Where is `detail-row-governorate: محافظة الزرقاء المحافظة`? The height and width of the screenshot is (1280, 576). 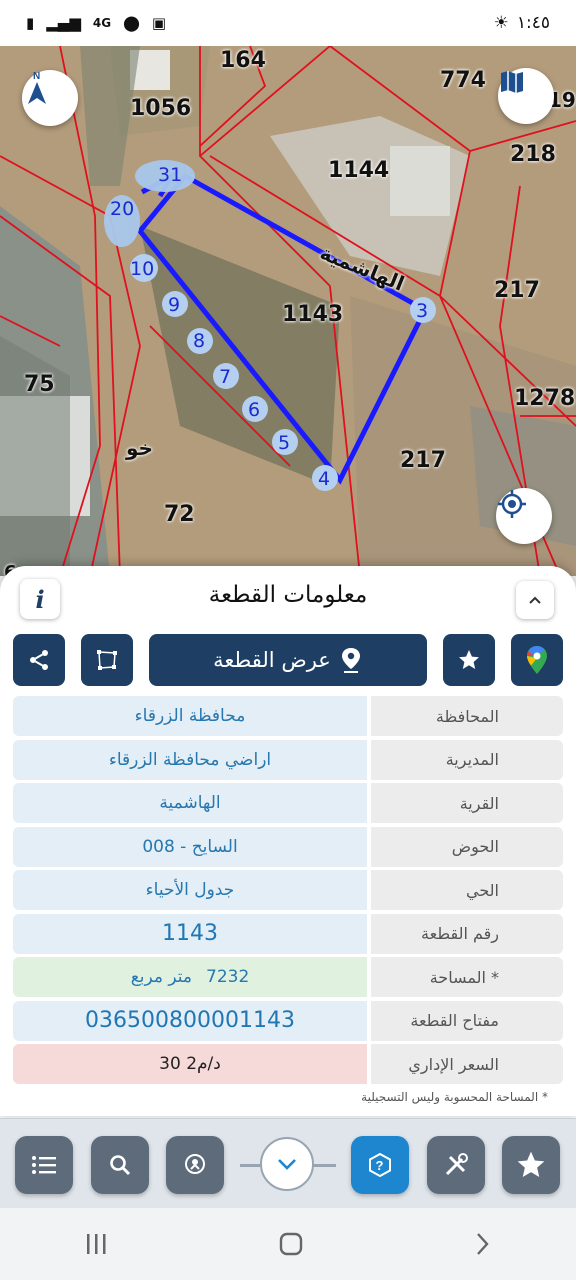
detail-row-governorate: محافظة الزرقاء المحافظة is located at coordinates (288, 716).